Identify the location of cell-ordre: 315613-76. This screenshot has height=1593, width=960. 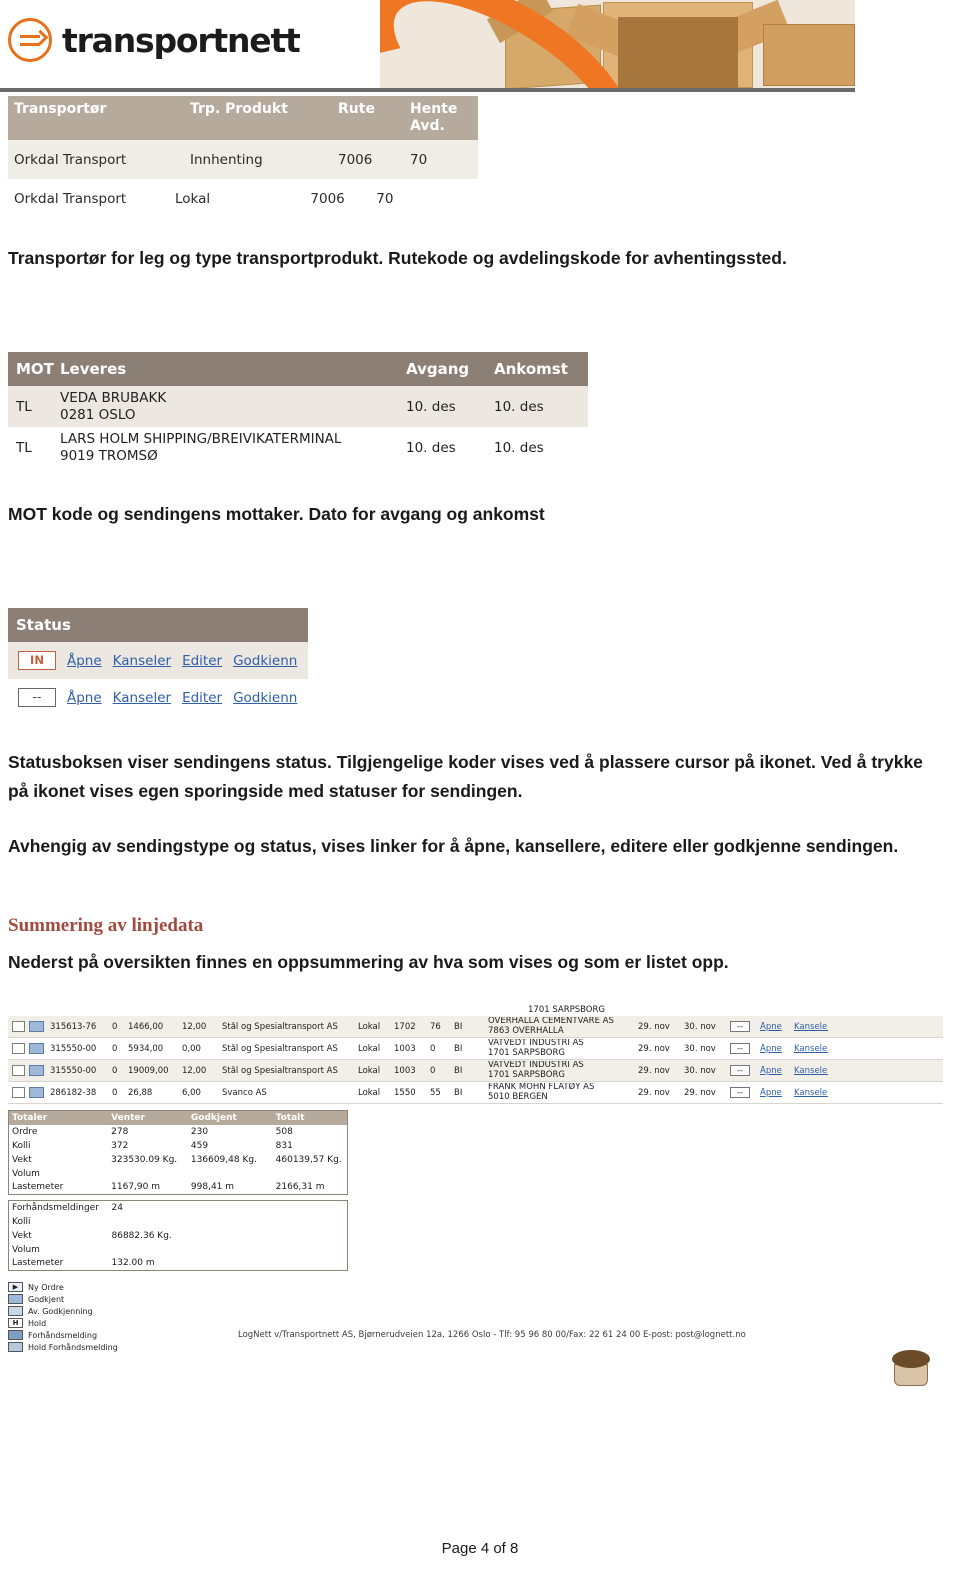
(73, 1026).